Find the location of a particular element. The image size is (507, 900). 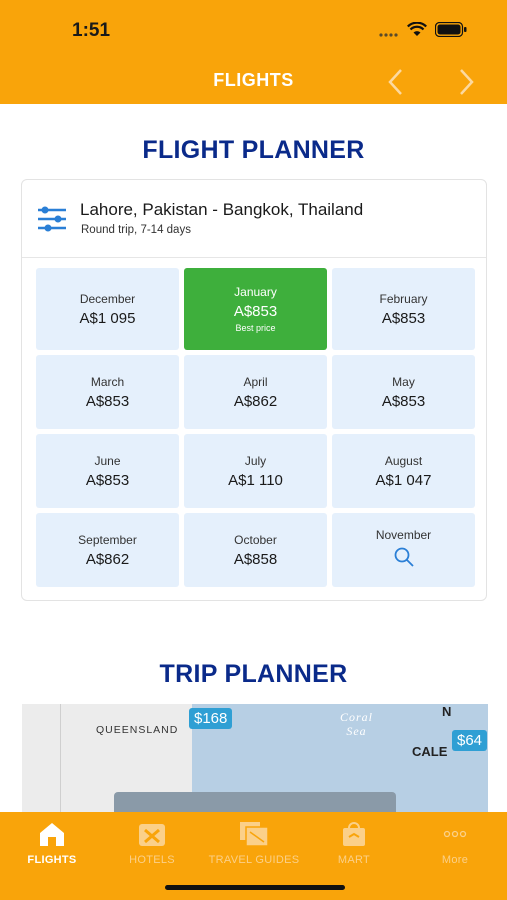

month-cell-january: January A$853 Best price is located at coordinates (255, 309).